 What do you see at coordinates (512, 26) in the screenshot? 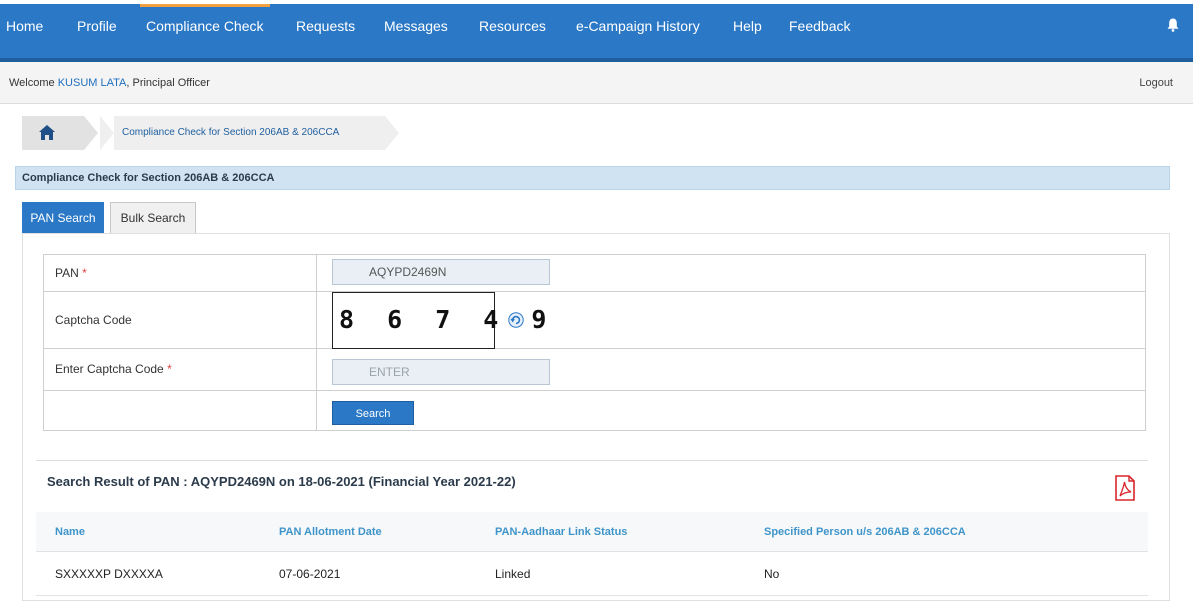
I see `nav-resources: Resources` at bounding box center [512, 26].